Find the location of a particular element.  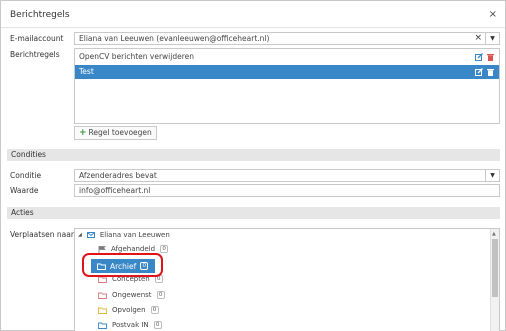

actions-section-header: Acties is located at coordinates (253, 213).